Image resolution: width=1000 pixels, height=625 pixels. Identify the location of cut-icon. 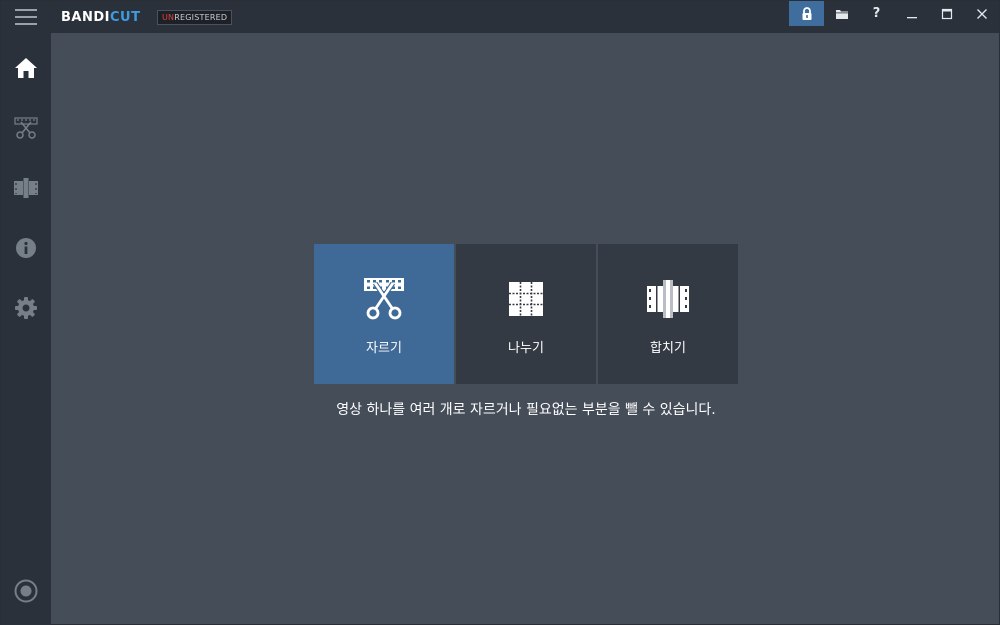
(26, 128).